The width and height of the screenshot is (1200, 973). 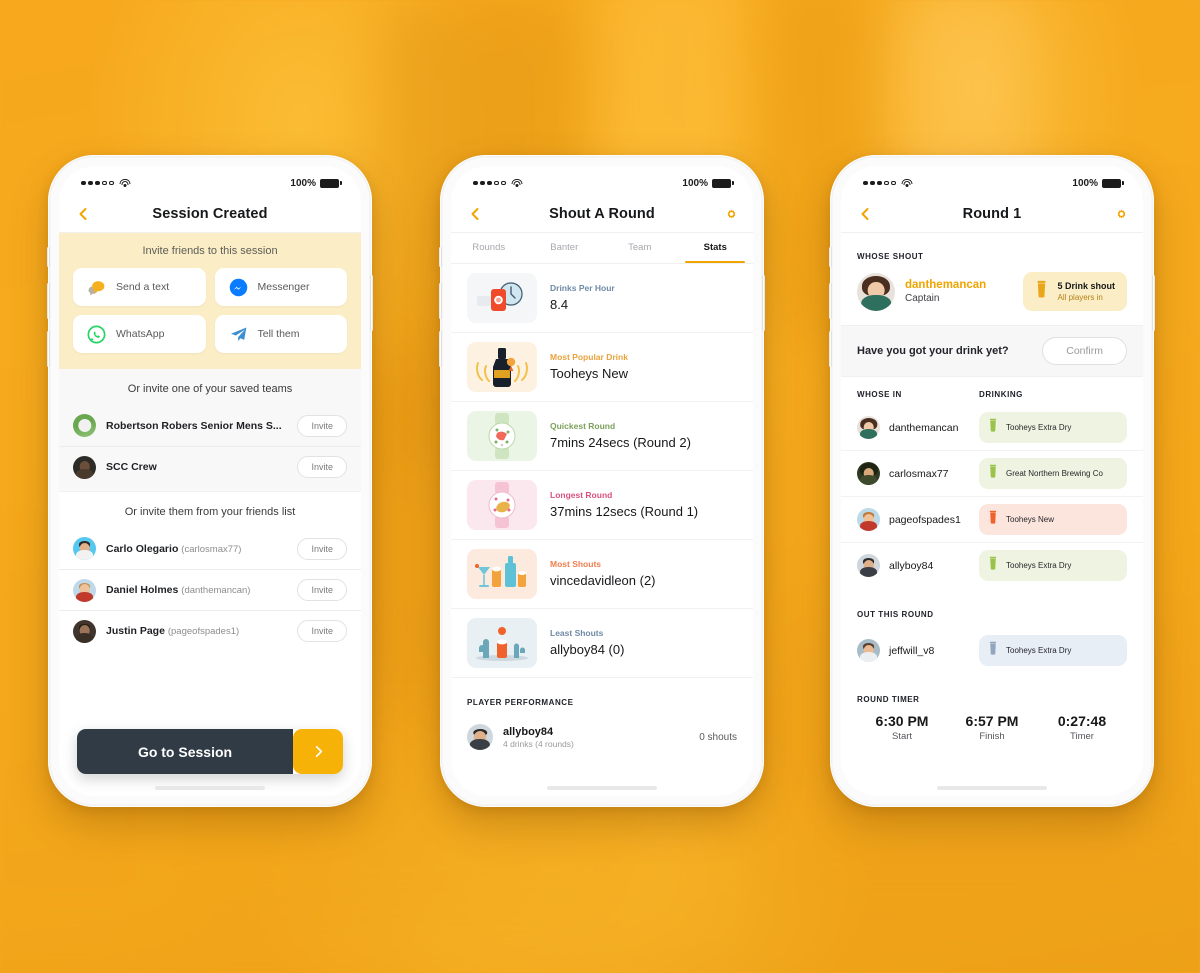 I want to click on stat-row-drinks-per-hour: Drinks Per Hour 8.4, so click(x=602, y=298).